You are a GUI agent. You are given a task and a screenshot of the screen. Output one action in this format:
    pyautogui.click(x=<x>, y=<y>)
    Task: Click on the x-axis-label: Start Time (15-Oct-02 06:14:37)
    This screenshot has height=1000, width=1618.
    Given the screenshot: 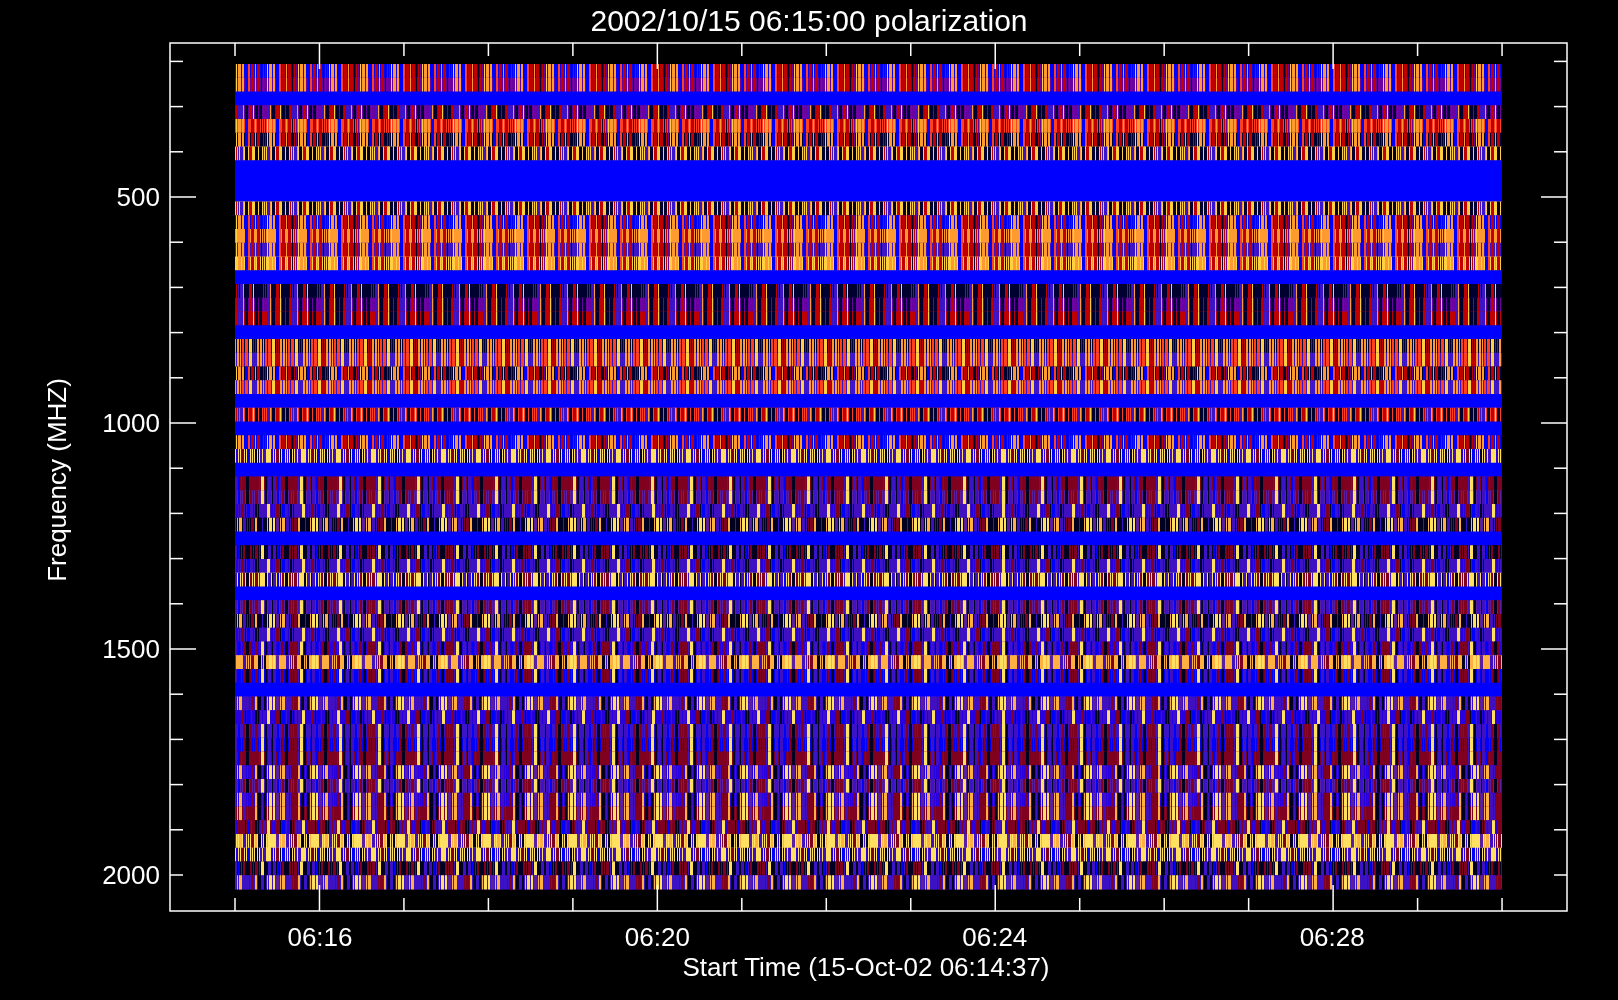 What is the action you would take?
    pyautogui.click(x=866, y=967)
    